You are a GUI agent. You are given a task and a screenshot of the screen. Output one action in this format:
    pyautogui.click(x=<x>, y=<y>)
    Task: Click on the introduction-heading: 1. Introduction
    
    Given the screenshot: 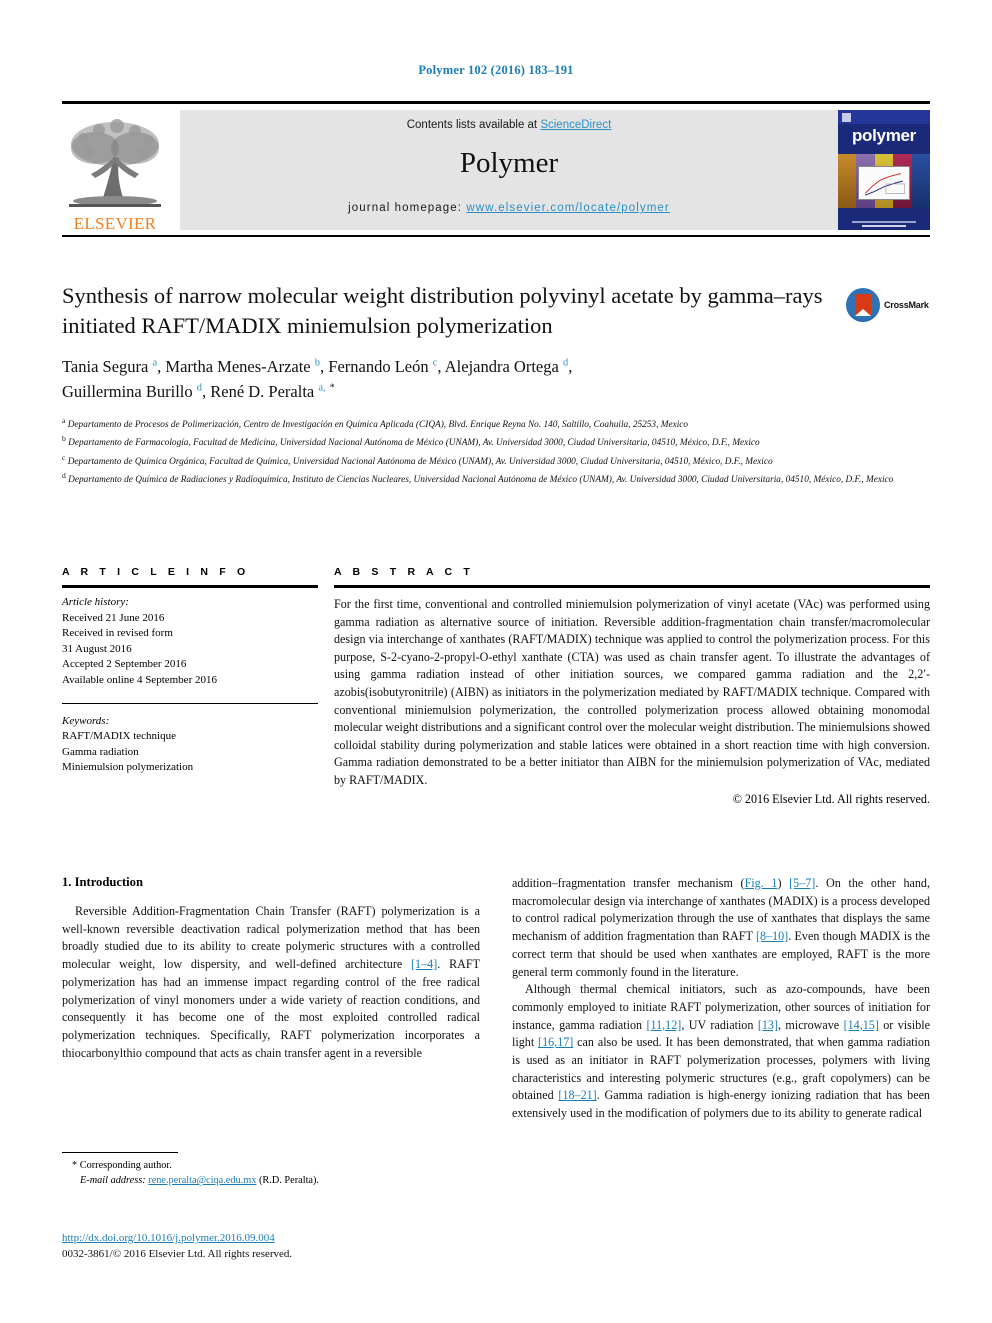 What is the action you would take?
    pyautogui.click(x=102, y=882)
    